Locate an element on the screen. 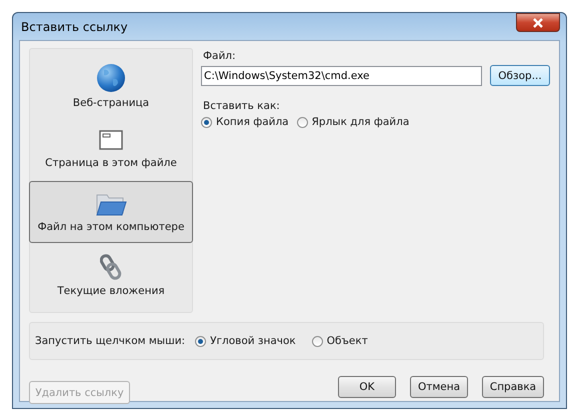 The width and height of the screenshot is (571, 414). radio-option: Объект is located at coordinates (340, 341).